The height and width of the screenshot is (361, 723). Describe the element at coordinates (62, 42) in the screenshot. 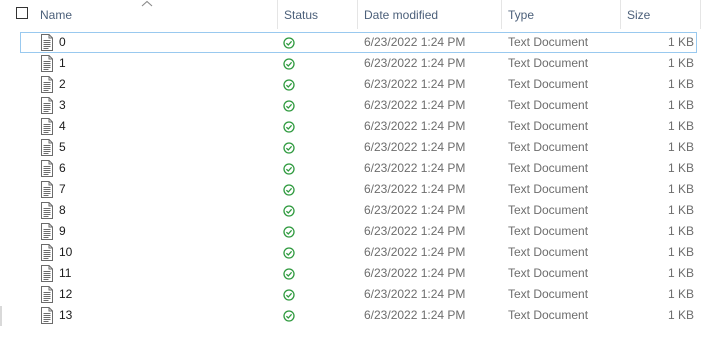

I see `file-name: 0` at that location.